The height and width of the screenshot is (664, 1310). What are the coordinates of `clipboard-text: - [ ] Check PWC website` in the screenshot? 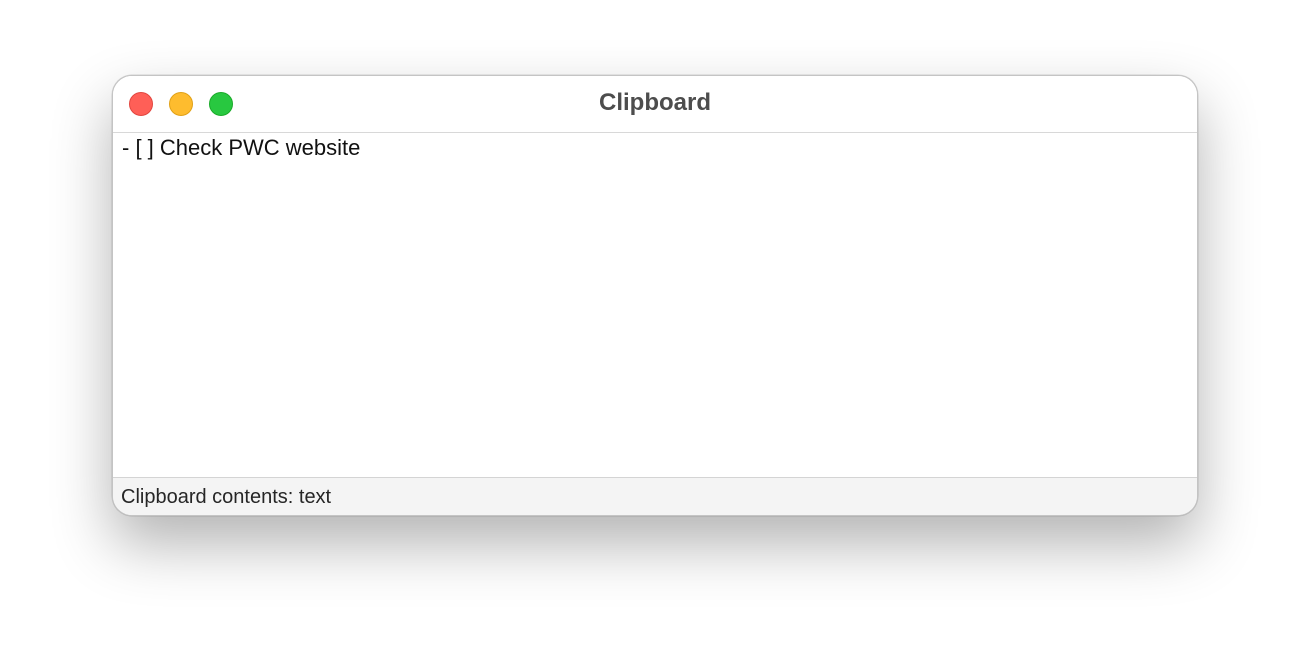 It's located at (241, 148).